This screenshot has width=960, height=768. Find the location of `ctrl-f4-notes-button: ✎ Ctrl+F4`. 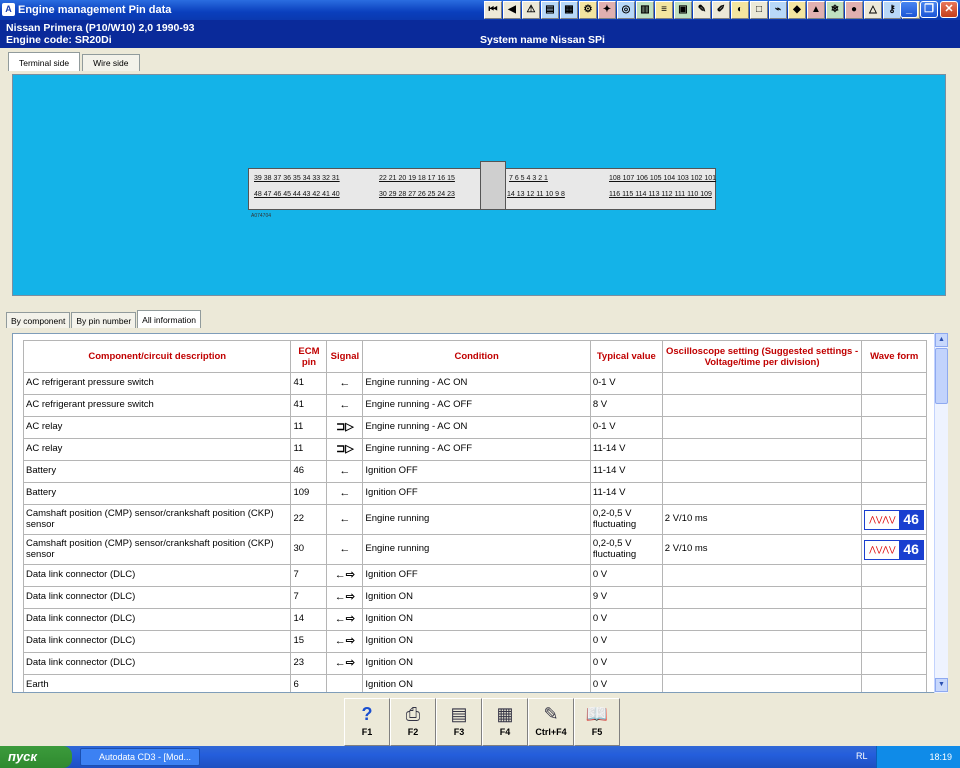

ctrl-f4-notes-button: ✎ Ctrl+F4 is located at coordinates (551, 722).